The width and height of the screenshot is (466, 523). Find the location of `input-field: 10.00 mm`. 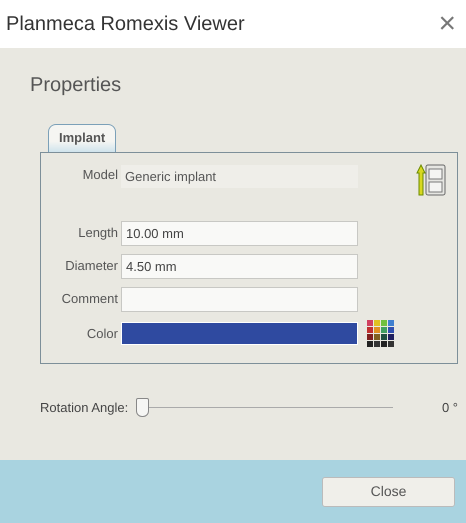

input-field: 10.00 mm is located at coordinates (239, 233).